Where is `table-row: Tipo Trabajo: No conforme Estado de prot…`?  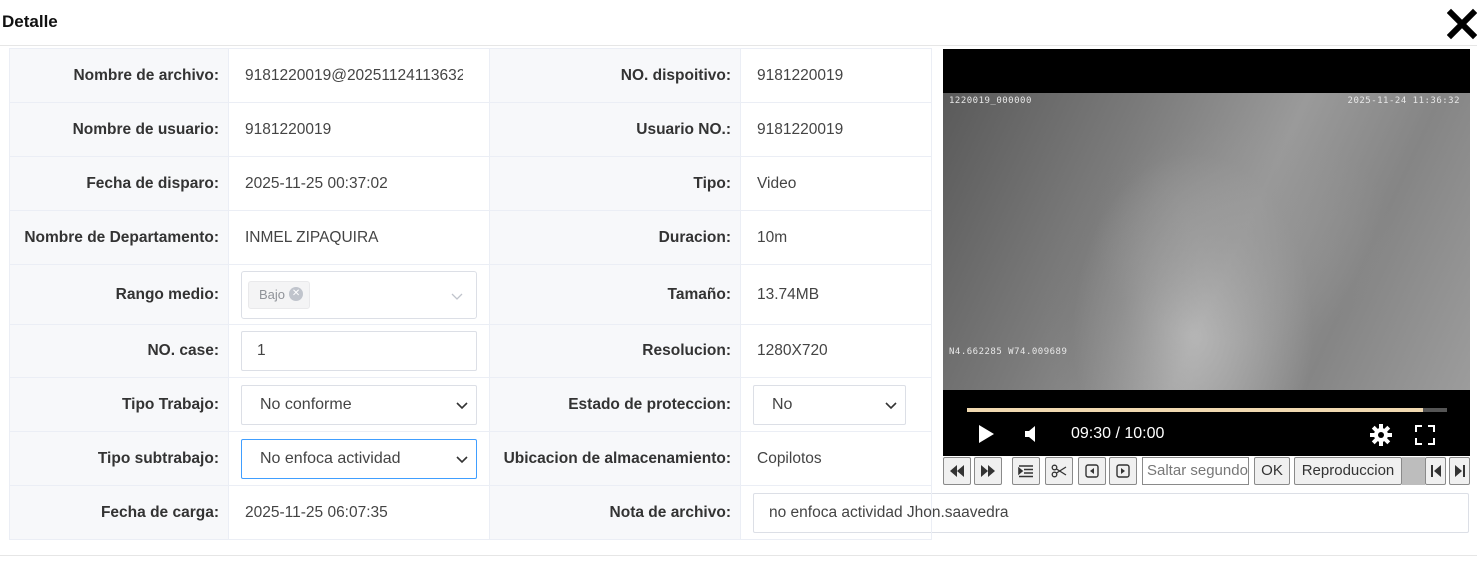
table-row: Tipo Trabajo: No conforme Estado de prot… is located at coordinates (470, 404).